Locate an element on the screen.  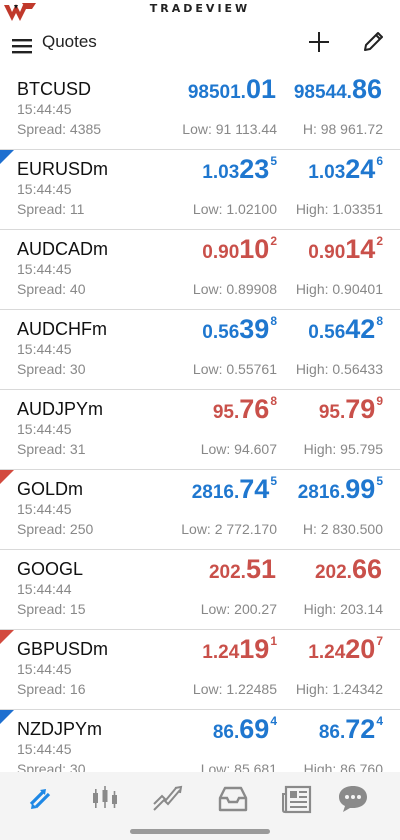
spread-value: Spread: 40 is located at coordinates (51, 289).